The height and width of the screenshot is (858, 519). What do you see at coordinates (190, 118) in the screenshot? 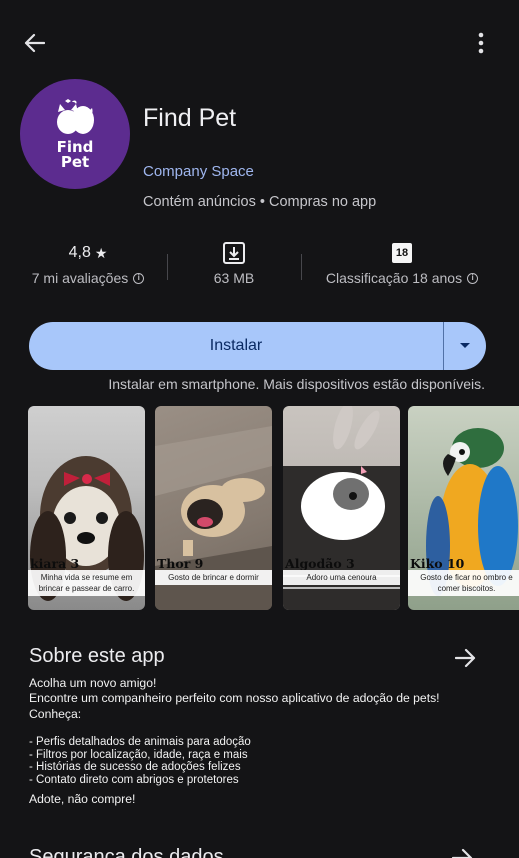
I see `app-title: Find Pet` at bounding box center [190, 118].